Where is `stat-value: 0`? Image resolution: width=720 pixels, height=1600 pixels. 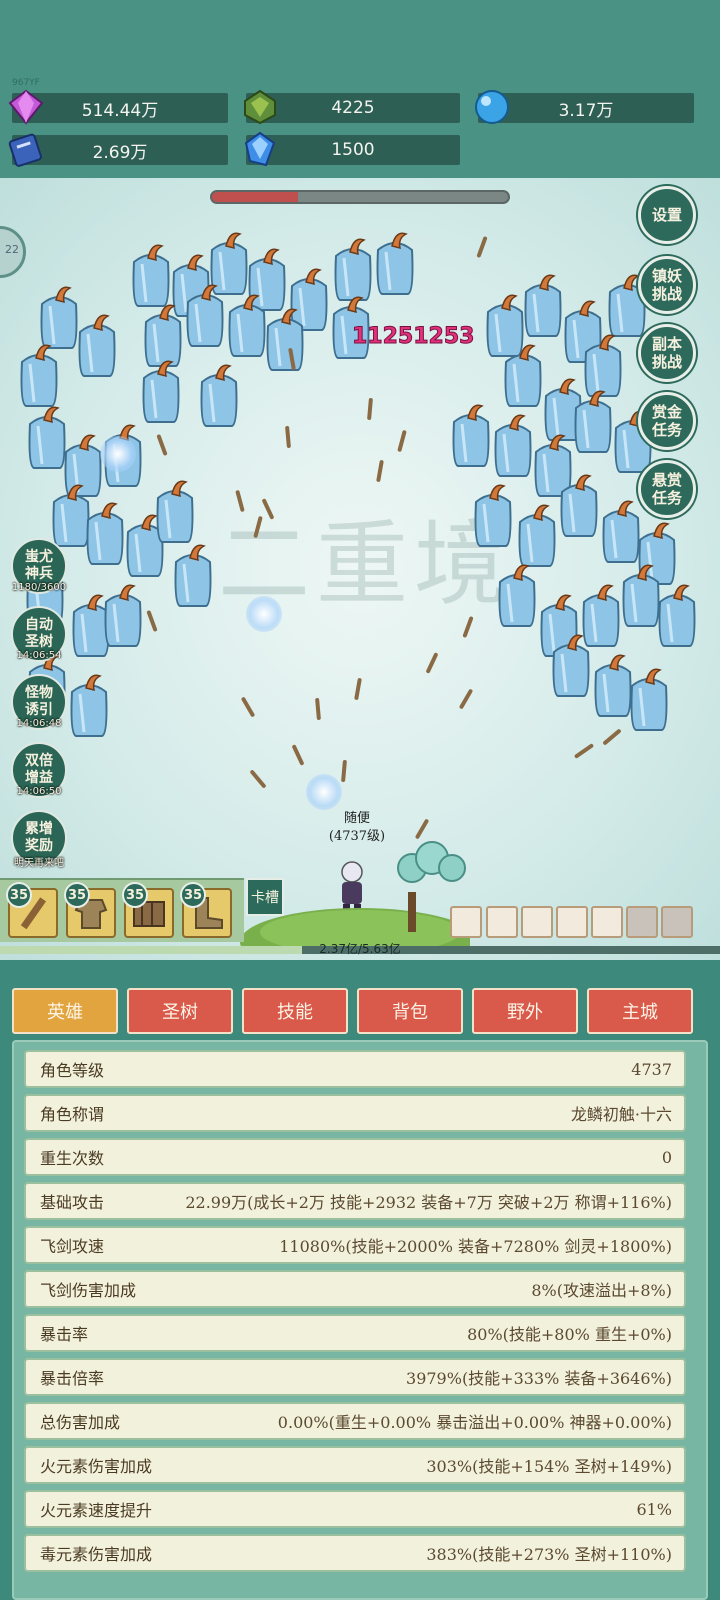
stat-value: 0 is located at coordinates (666, 1157).